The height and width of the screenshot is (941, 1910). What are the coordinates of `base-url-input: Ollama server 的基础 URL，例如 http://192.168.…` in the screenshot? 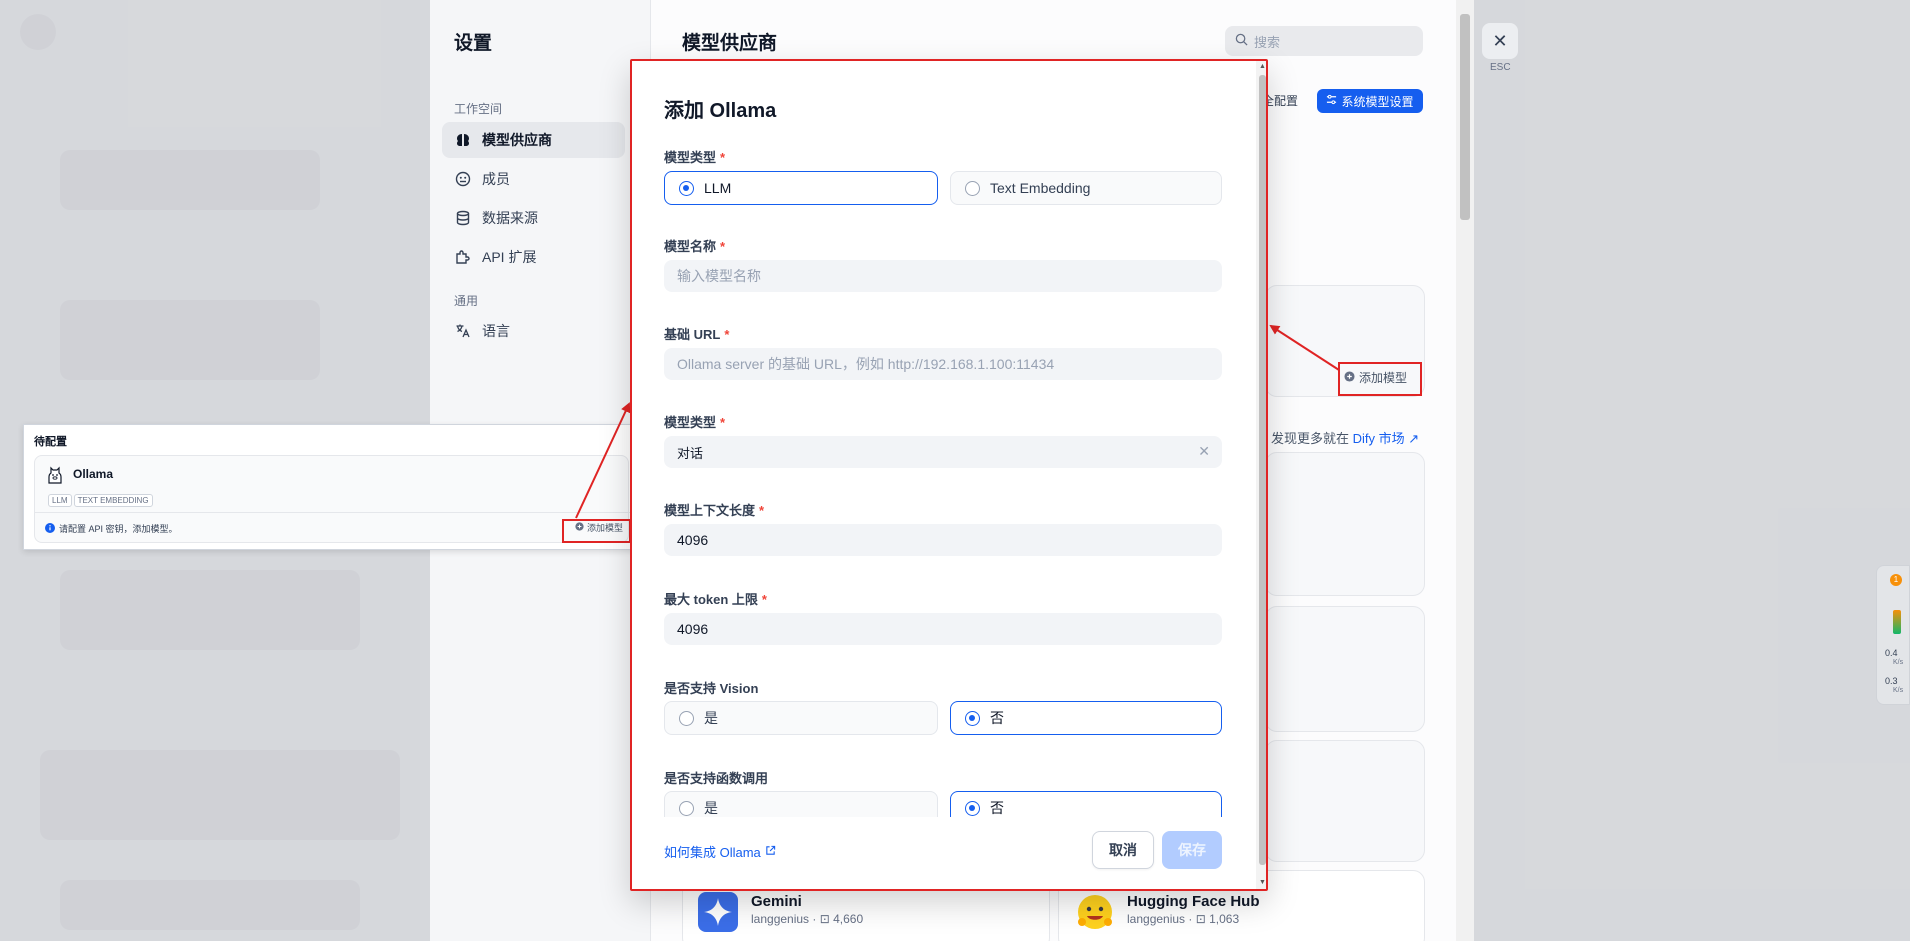 It's located at (943, 364).